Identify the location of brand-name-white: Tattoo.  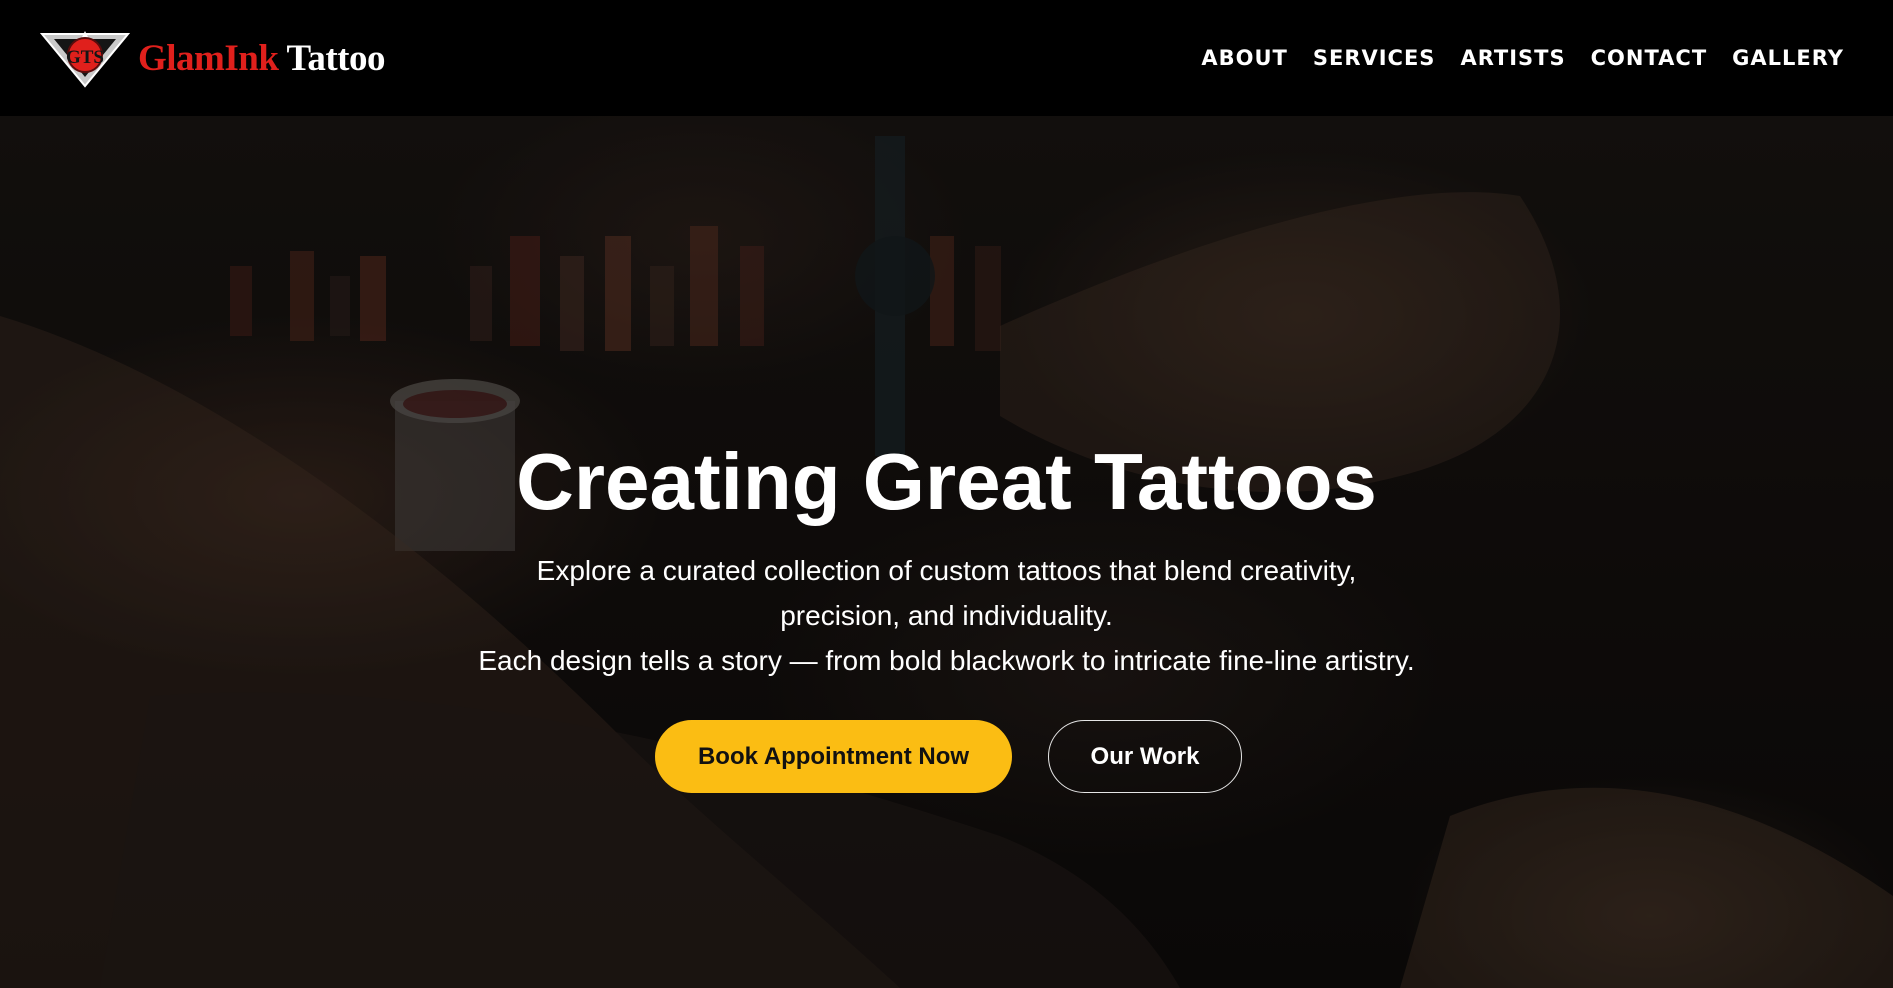
(336, 58).